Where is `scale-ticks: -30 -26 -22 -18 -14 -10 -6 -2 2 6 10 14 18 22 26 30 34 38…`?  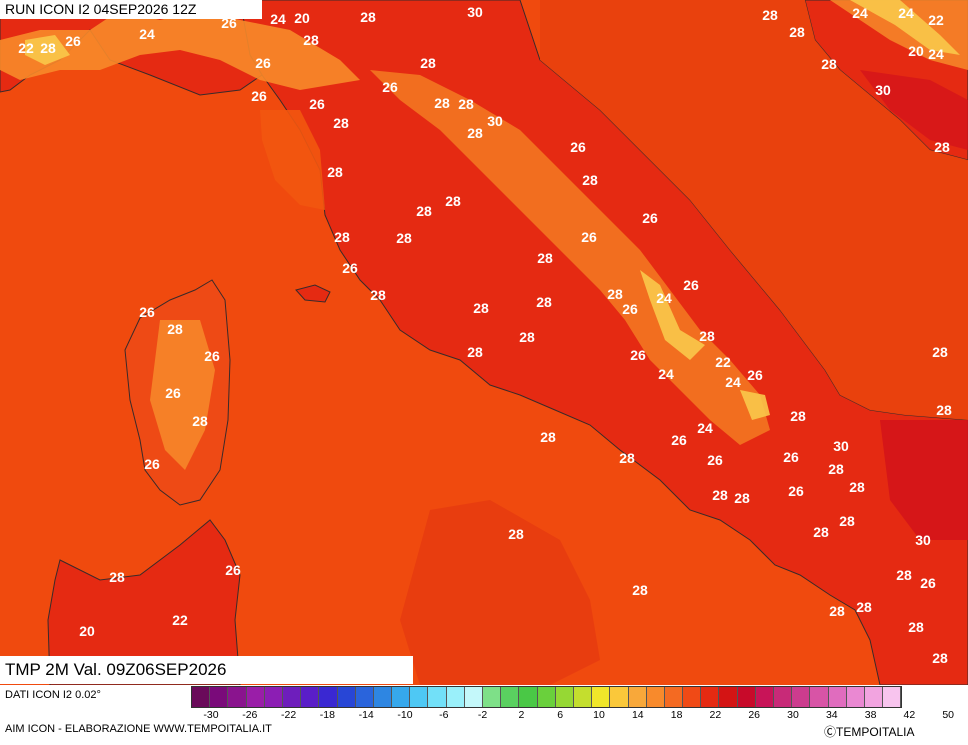
scale-ticks: -30 -26 -22 -18 -14 -10 -6 -2 2 6 10 14 18 22 26 30 34 38… is located at coordinates (579, 716).